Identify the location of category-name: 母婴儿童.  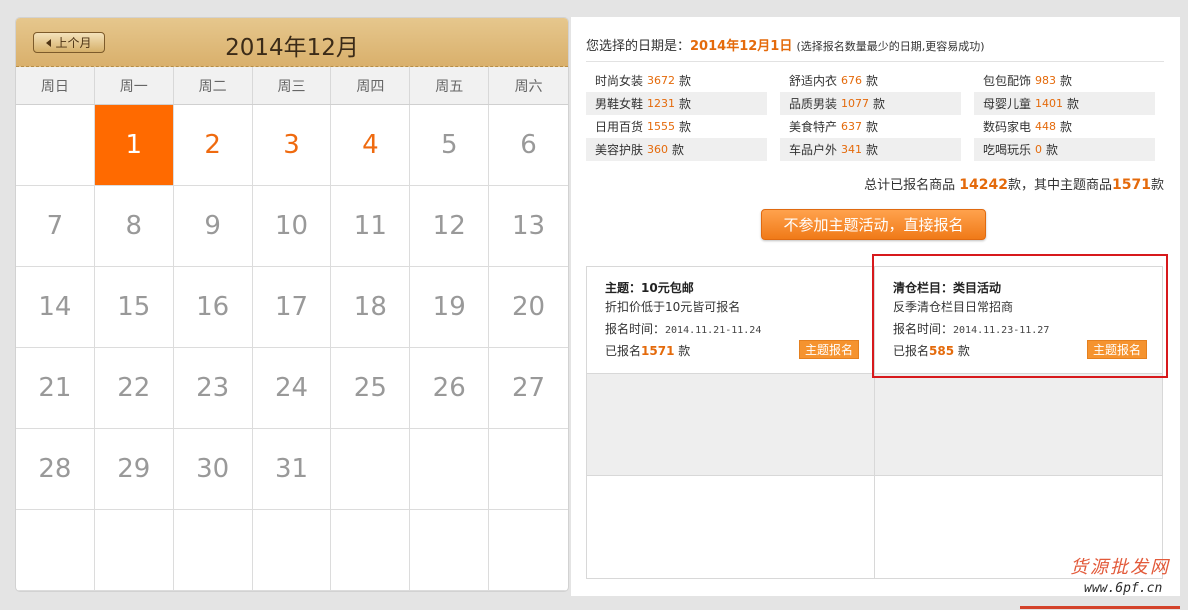
(1007, 104).